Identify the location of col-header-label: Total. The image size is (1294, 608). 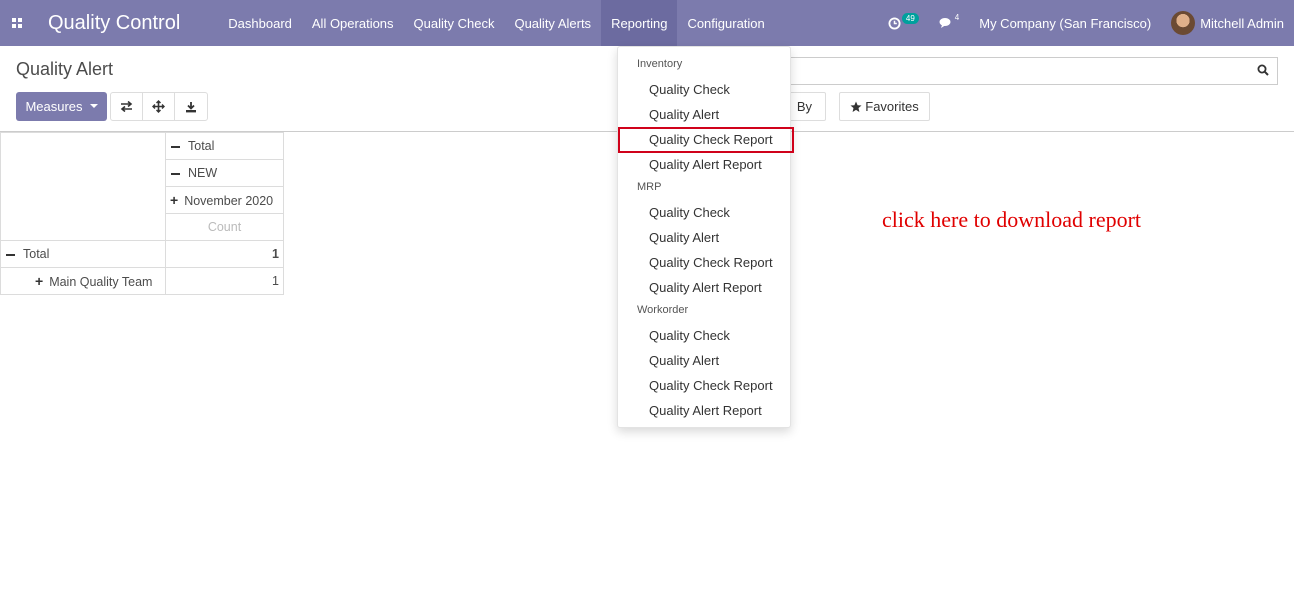
(201, 146).